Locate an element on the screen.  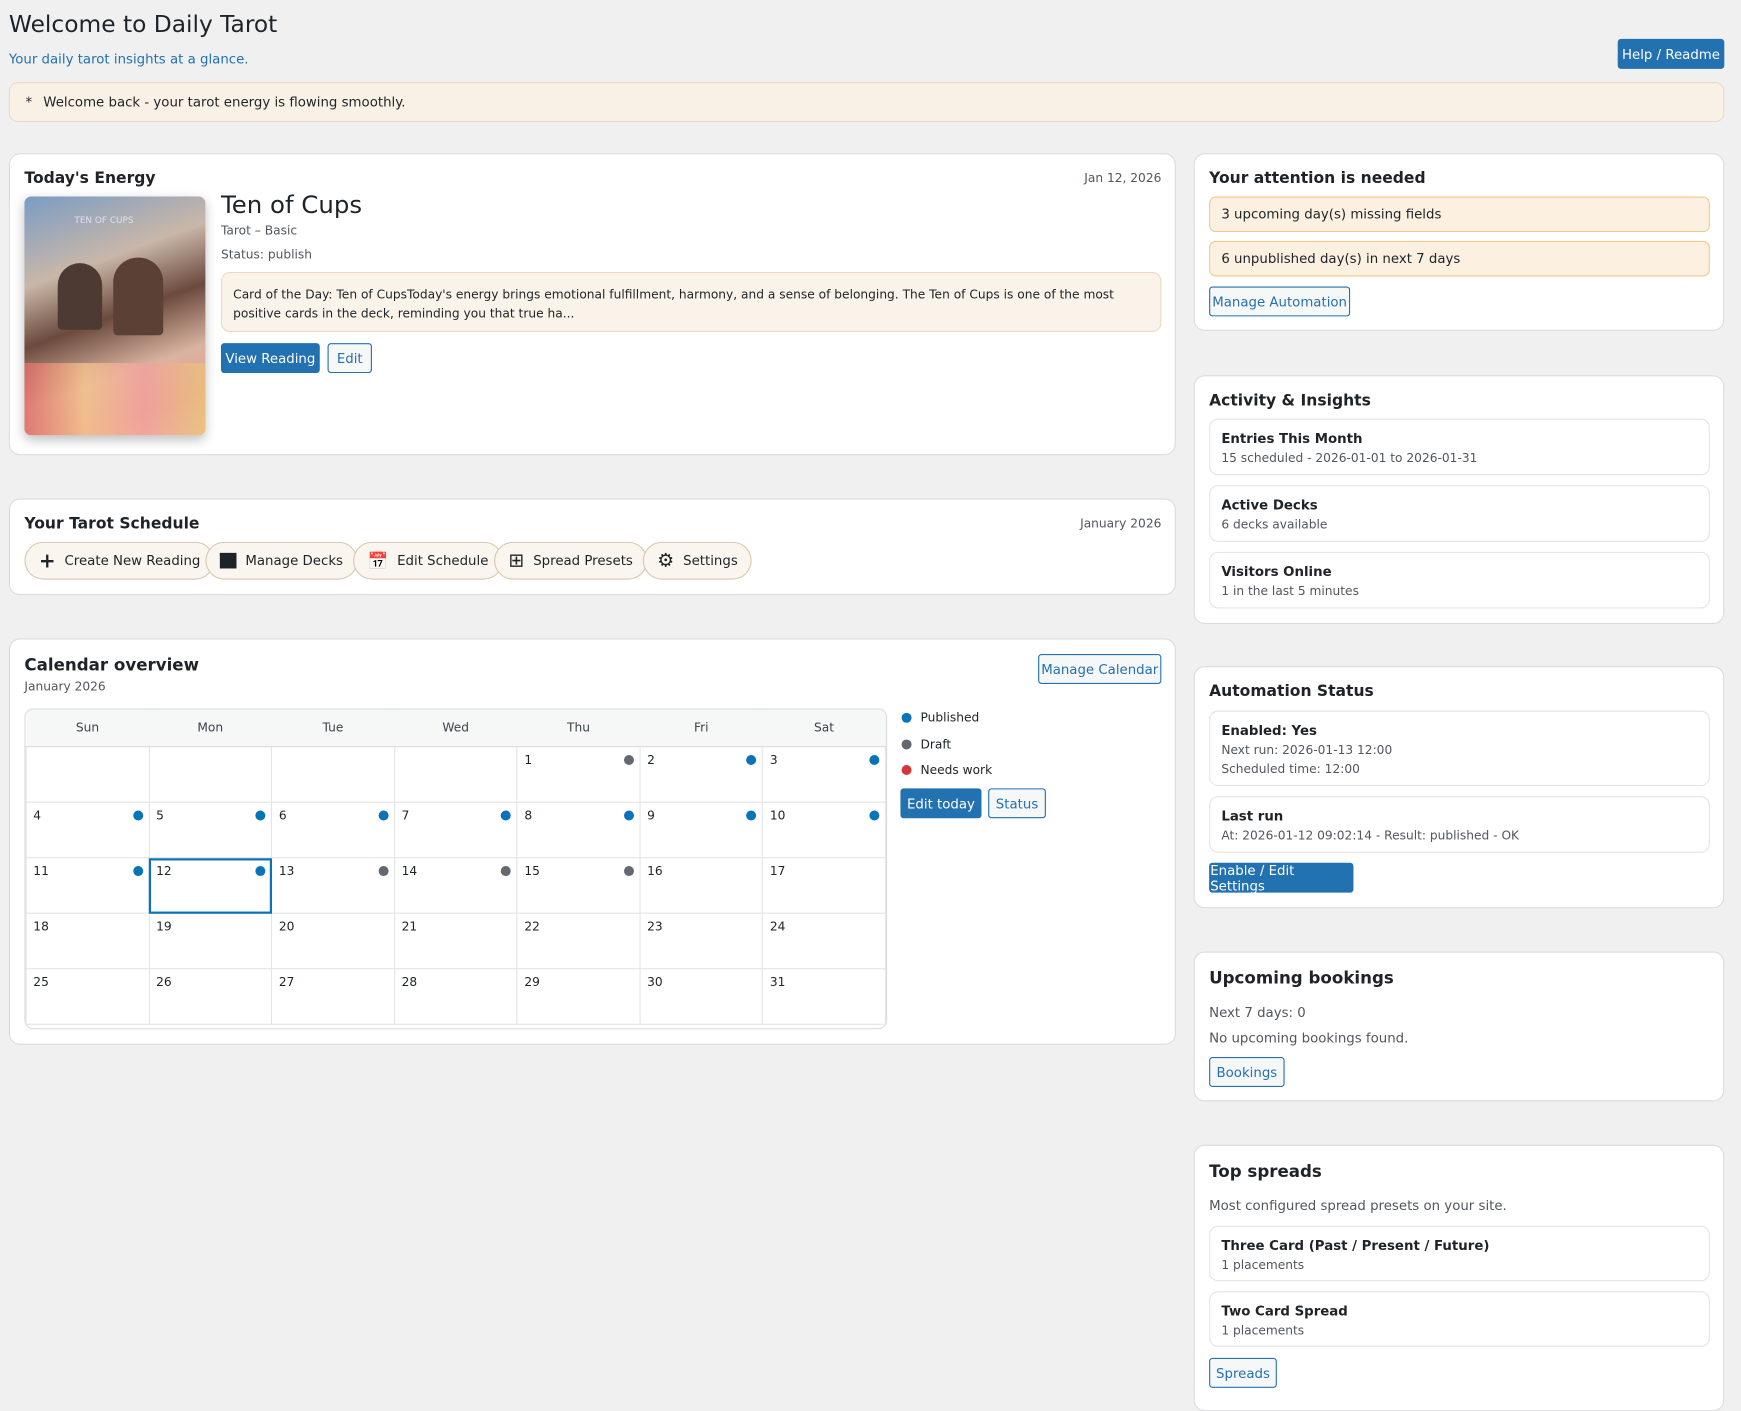
card-image: TEN OF CUPS is located at coordinates (115, 316).